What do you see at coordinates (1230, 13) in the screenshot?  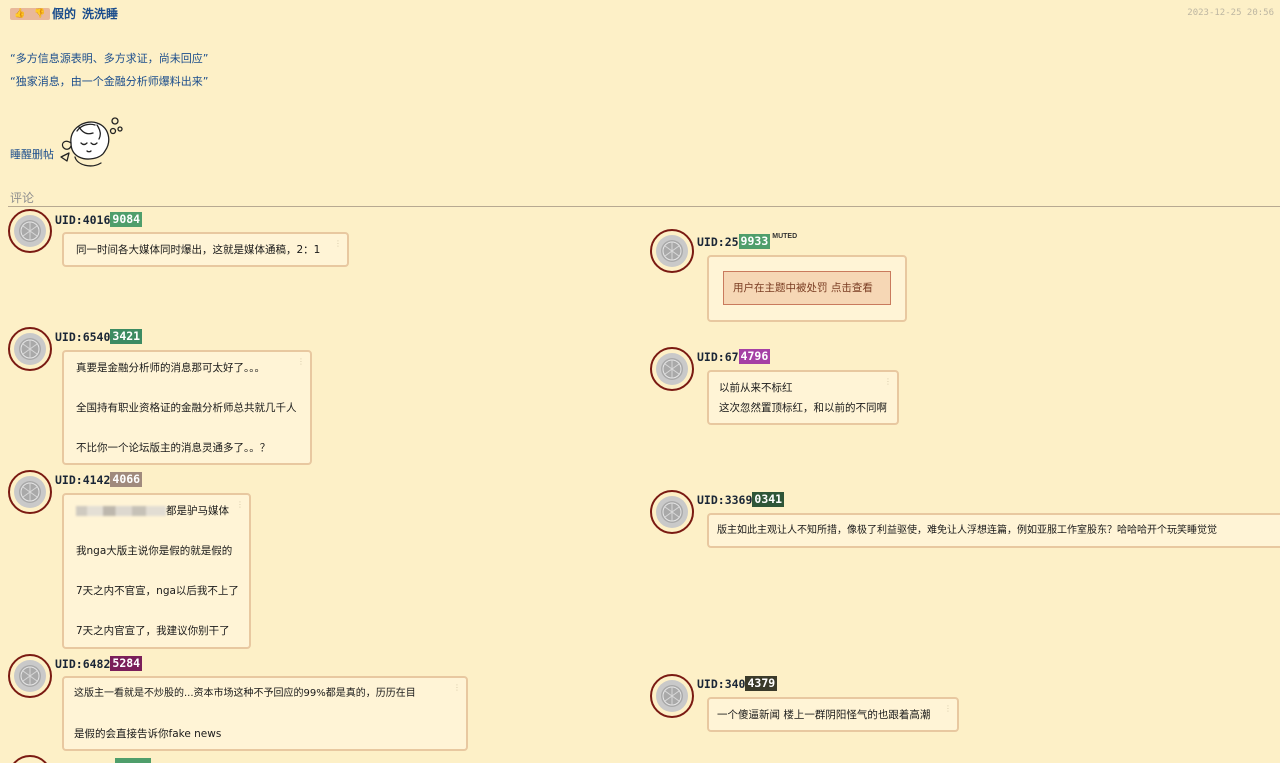 I see `post-date: 2023-12-25 20:56` at bounding box center [1230, 13].